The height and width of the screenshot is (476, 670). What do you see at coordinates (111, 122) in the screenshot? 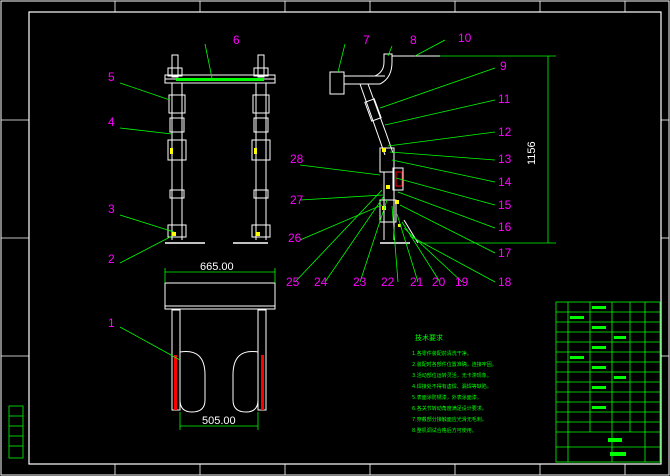
I see `label-4: 4` at bounding box center [111, 122].